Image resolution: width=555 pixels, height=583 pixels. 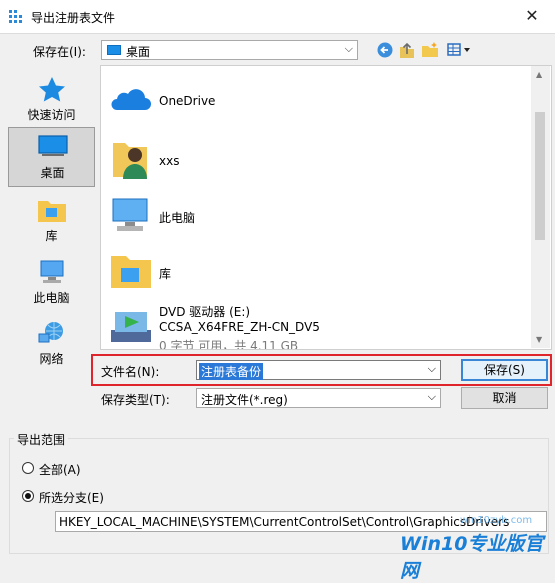 I want to click on place-label: 桌面, so click(x=52, y=173).